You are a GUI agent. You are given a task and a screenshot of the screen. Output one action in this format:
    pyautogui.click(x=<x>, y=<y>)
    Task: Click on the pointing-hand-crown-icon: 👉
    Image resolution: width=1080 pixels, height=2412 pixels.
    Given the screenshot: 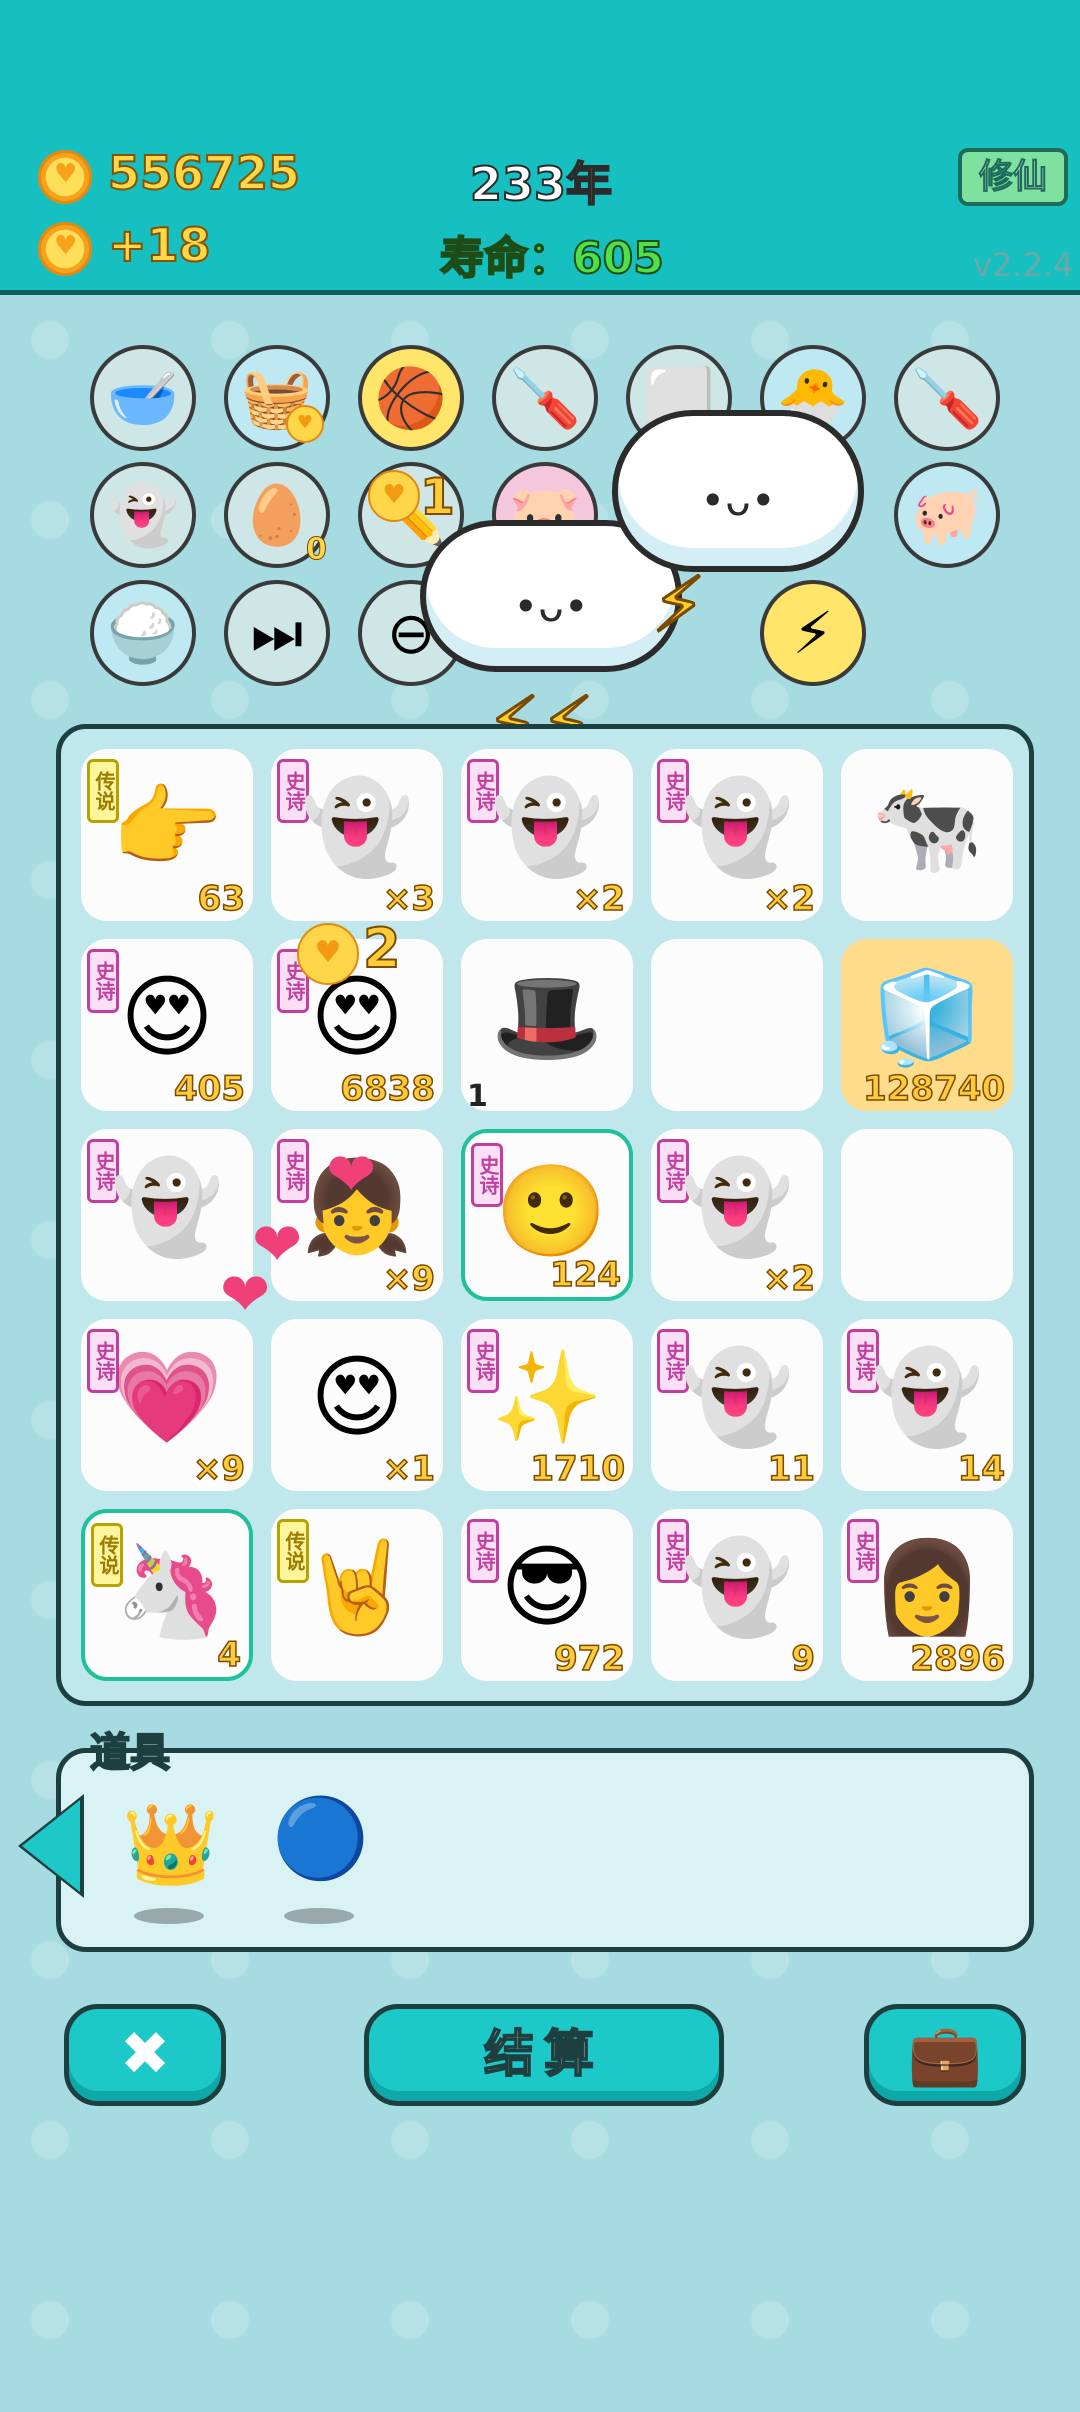 What is the action you would take?
    pyautogui.click(x=167, y=827)
    